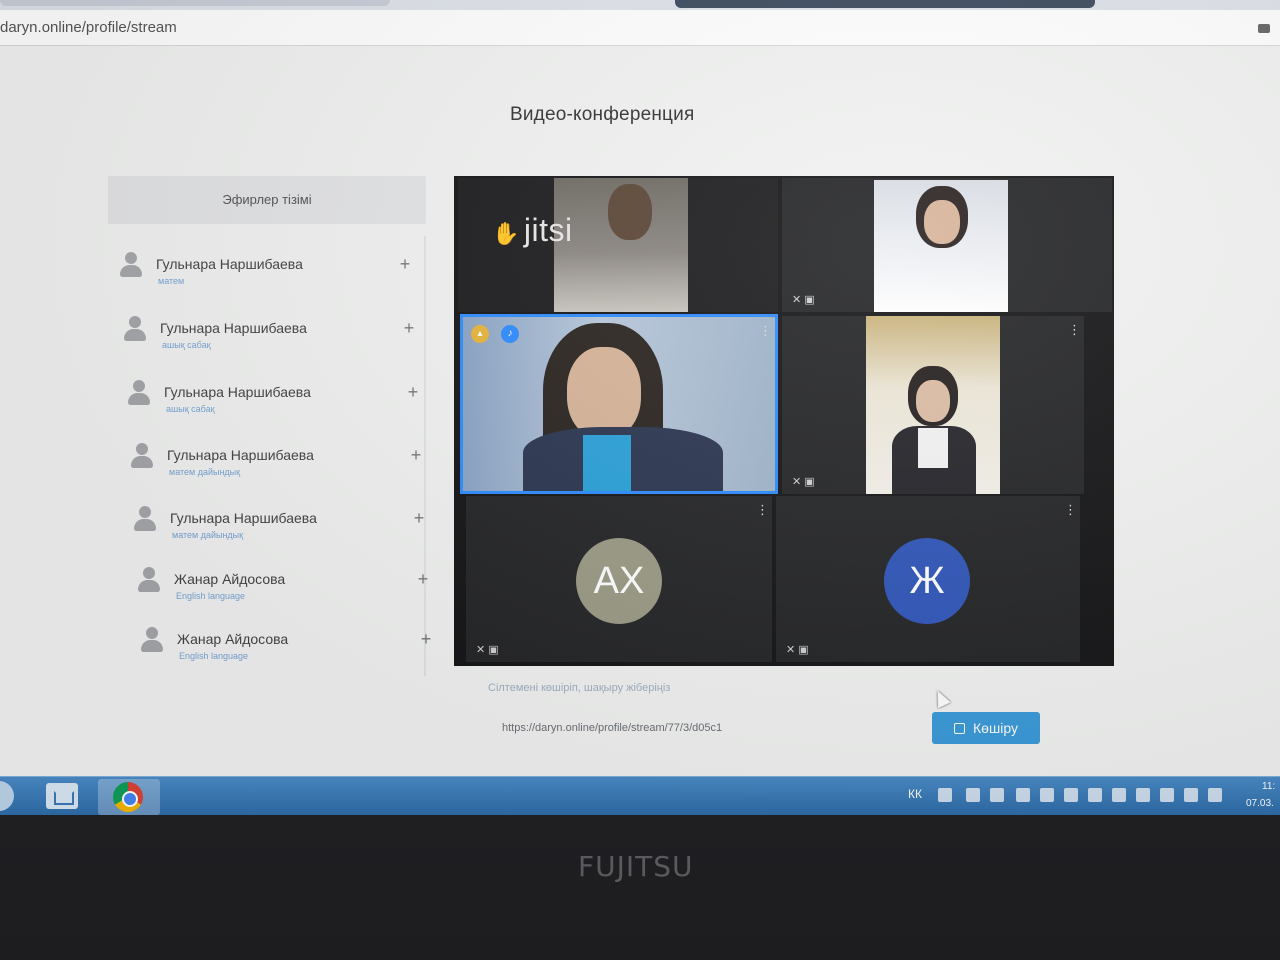 Image resolution: width=1280 pixels, height=960 pixels. Describe the element at coordinates (1268, 786) in the screenshot. I see `clock-time: 11:` at that location.